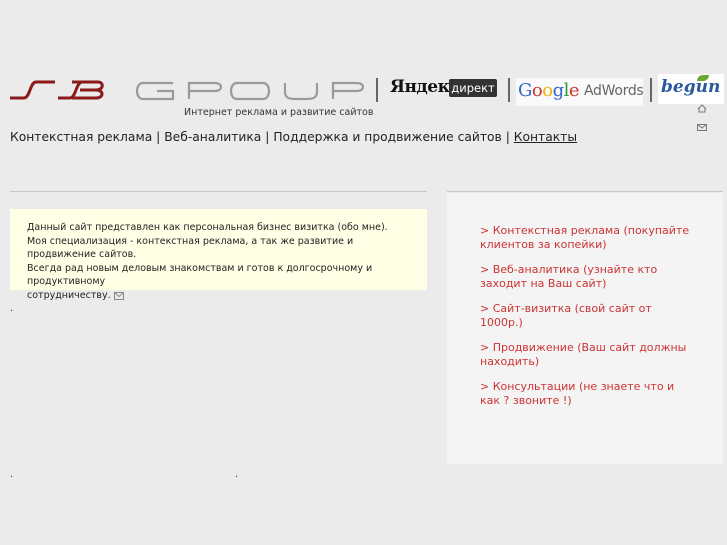 This screenshot has height=545, width=727. Describe the element at coordinates (81, 137) in the screenshot. I see `nav-context-ads: Контекстная реклама` at that location.